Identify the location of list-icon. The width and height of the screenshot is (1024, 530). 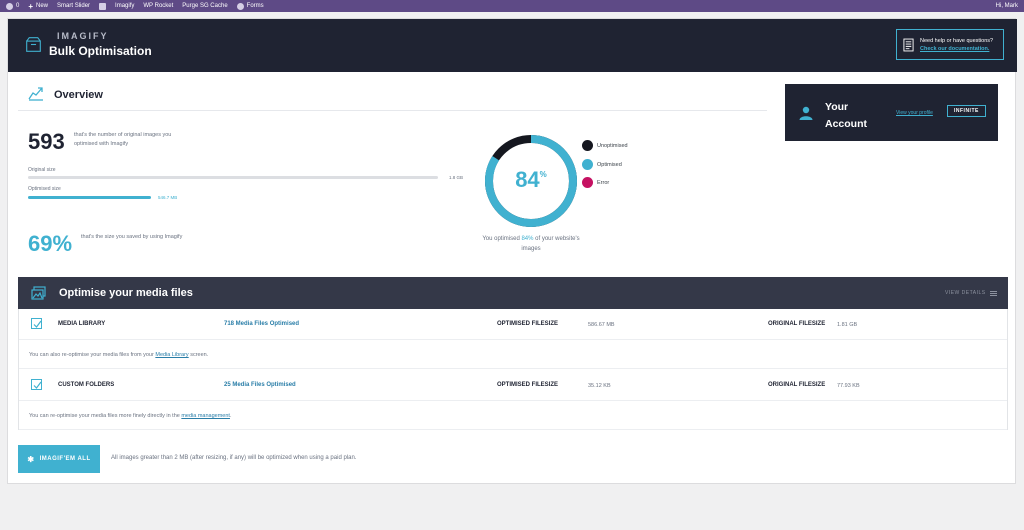
(993, 293).